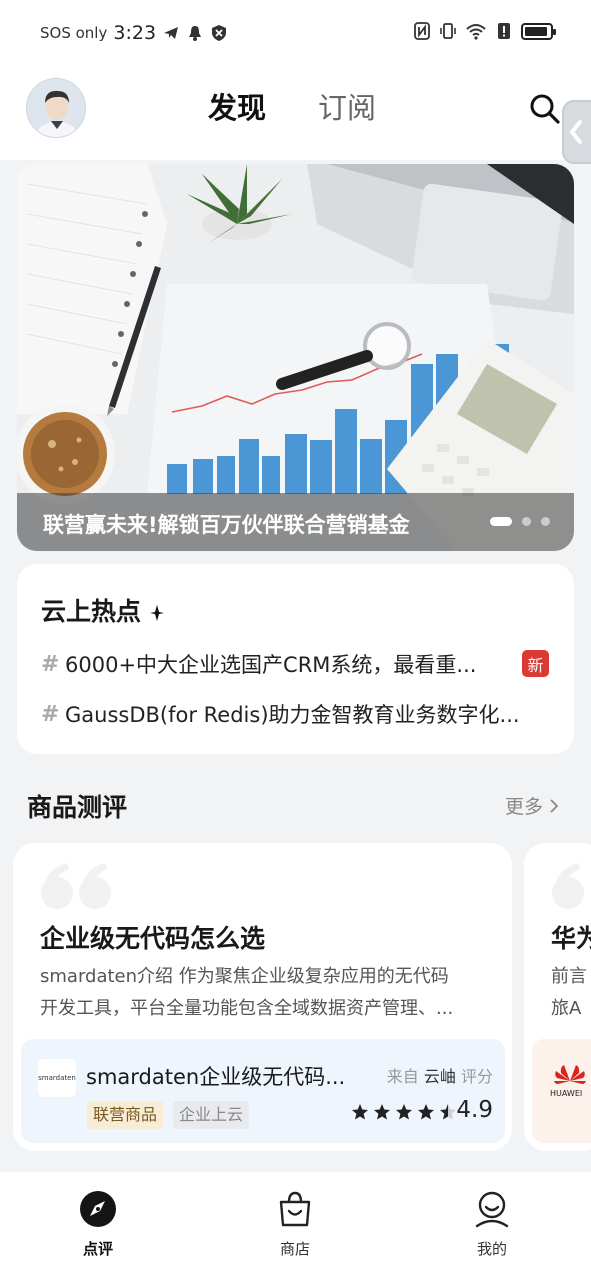 This screenshot has width=591, height=1280. Describe the element at coordinates (569, 993) in the screenshot. I see `review-description: 前言 旅A` at that location.